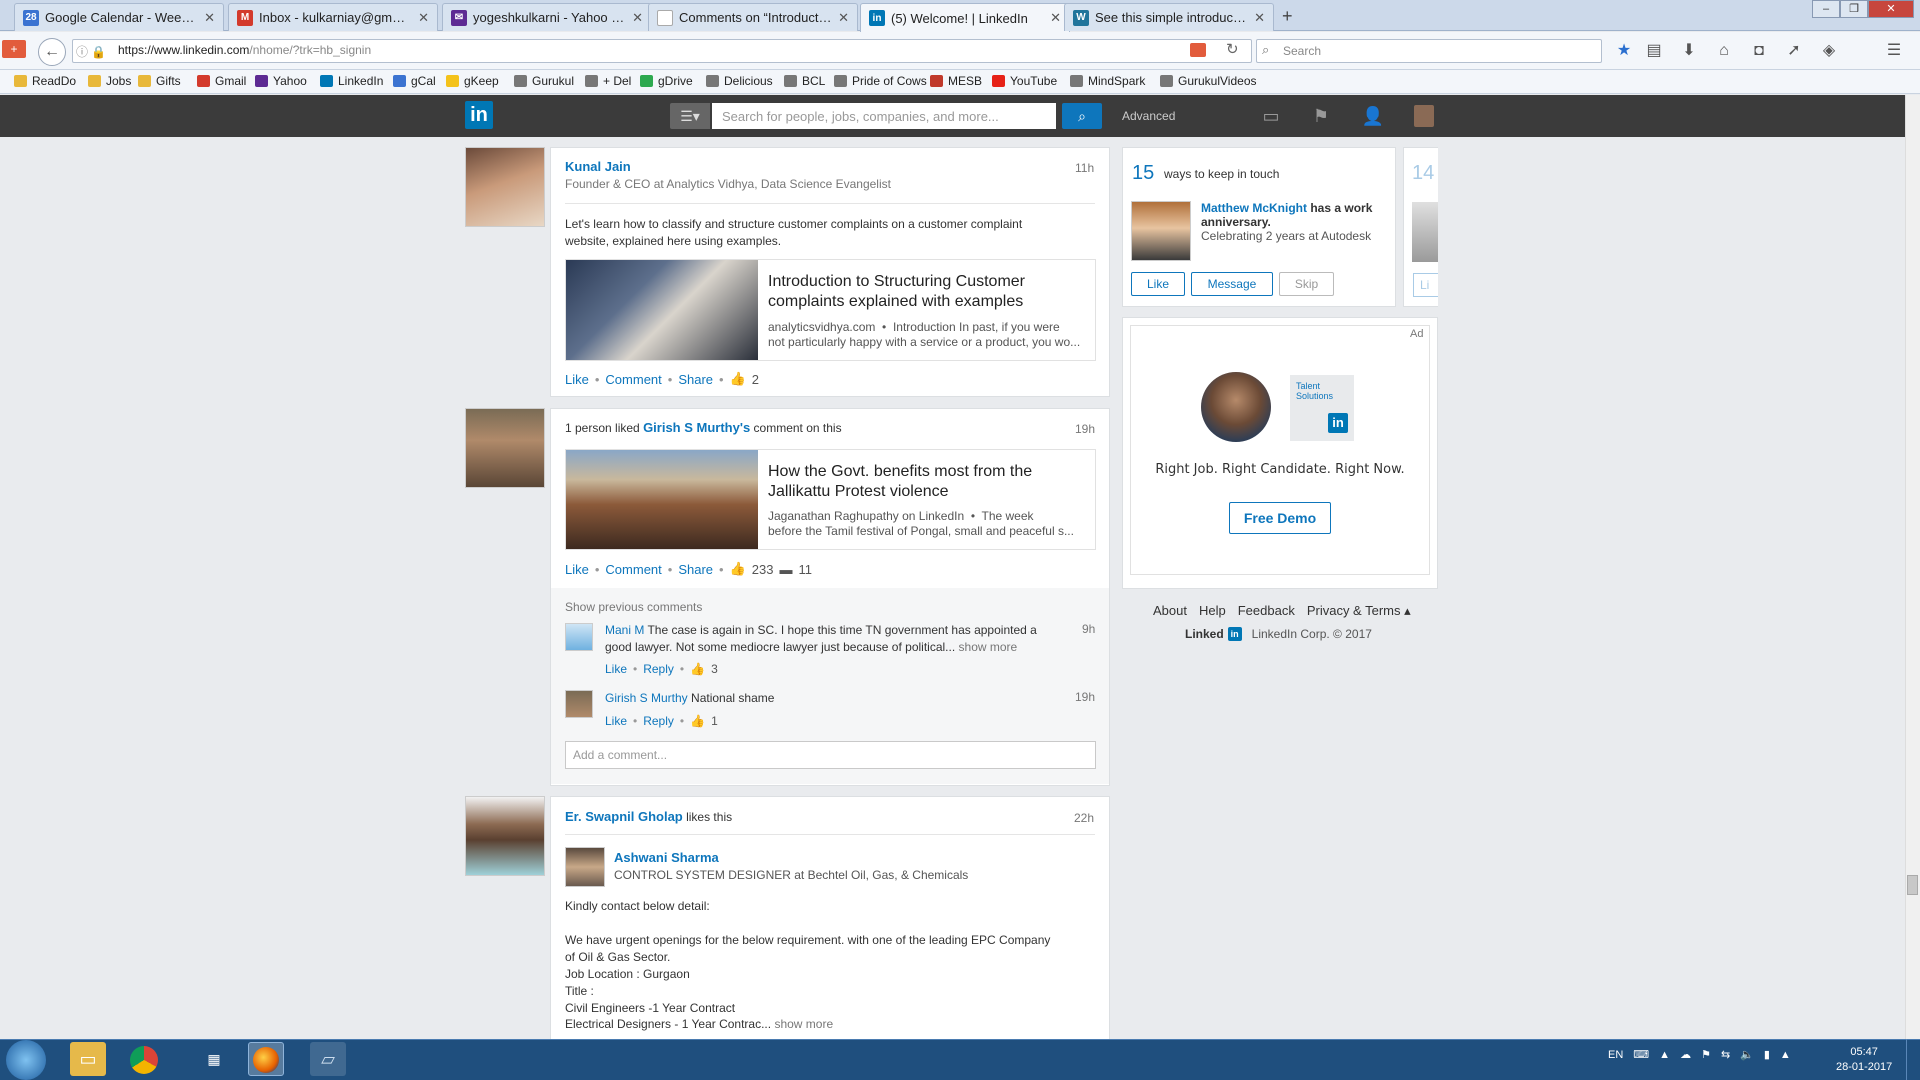 This screenshot has height=1080, width=1920. What do you see at coordinates (88, 1059) in the screenshot?
I see `file-explorer-icon: ▭` at bounding box center [88, 1059].